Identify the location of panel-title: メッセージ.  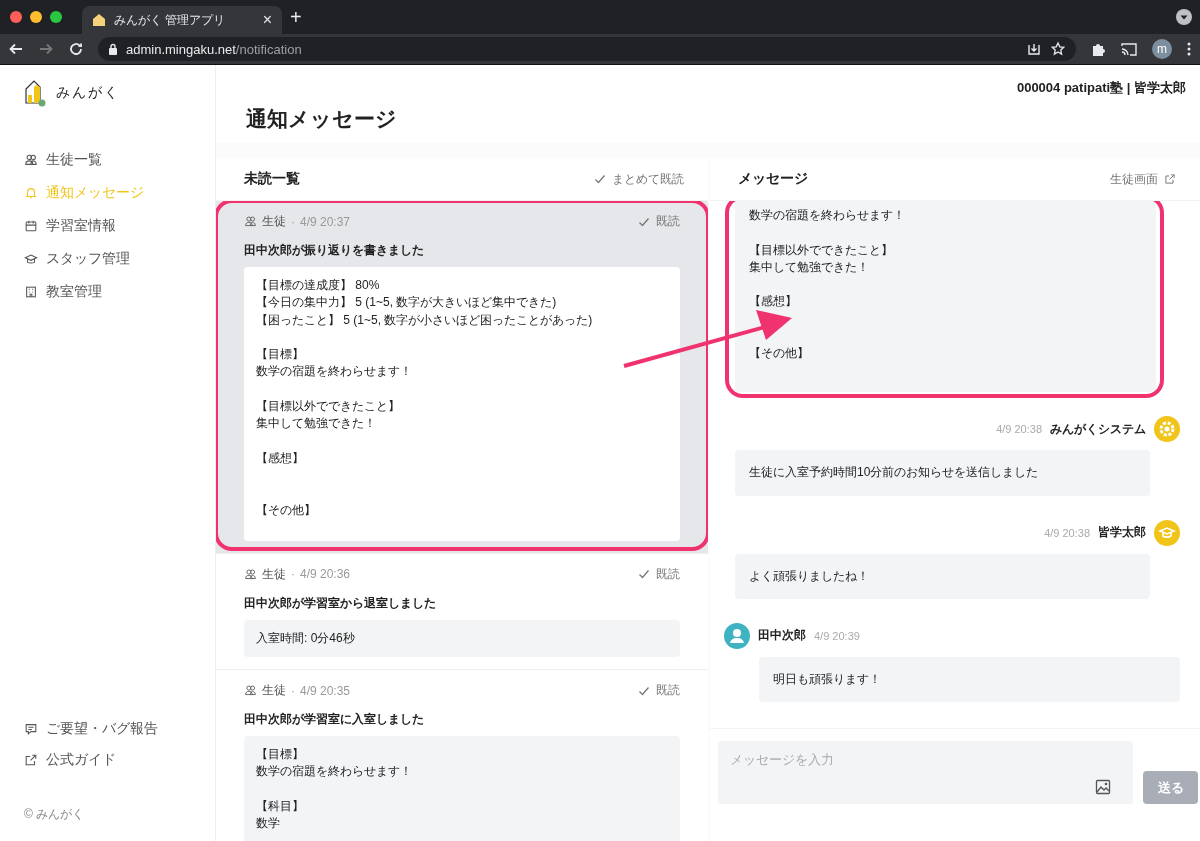
(773, 179).